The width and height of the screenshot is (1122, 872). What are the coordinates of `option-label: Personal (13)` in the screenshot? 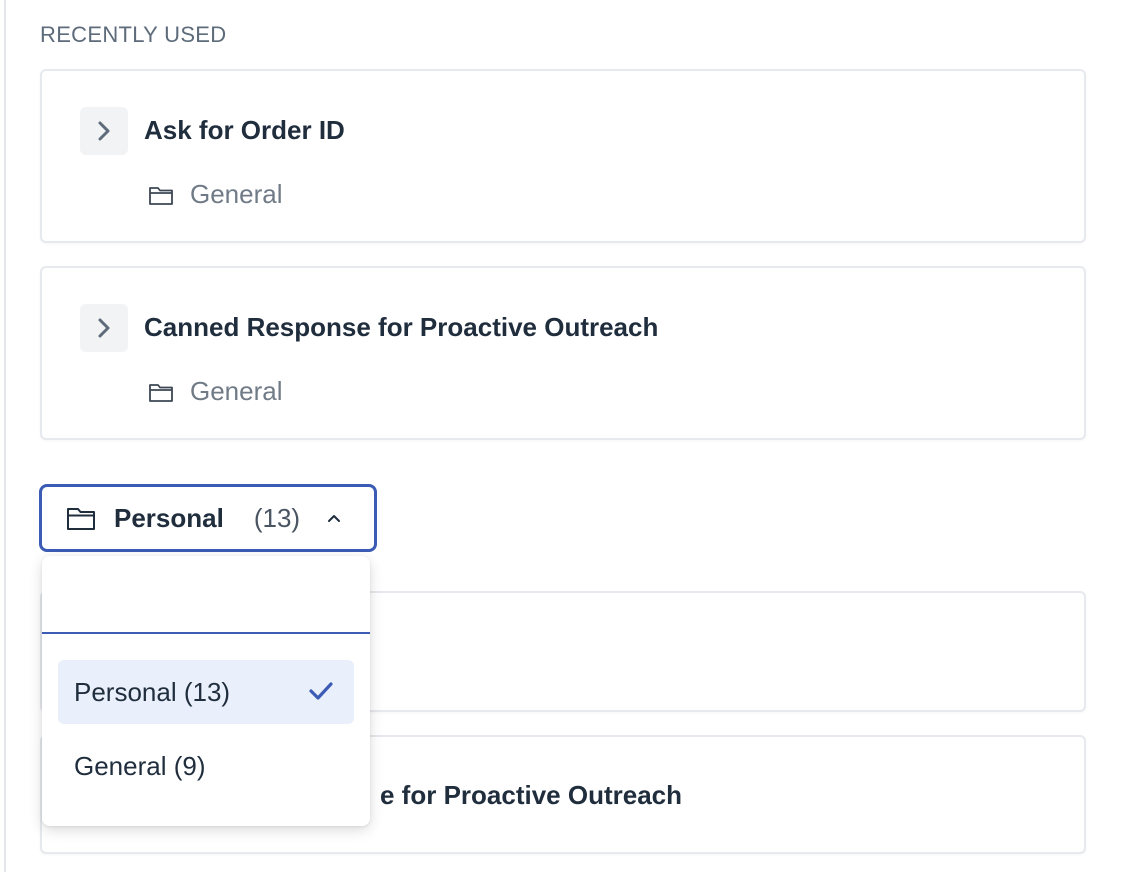 It's located at (152, 691).